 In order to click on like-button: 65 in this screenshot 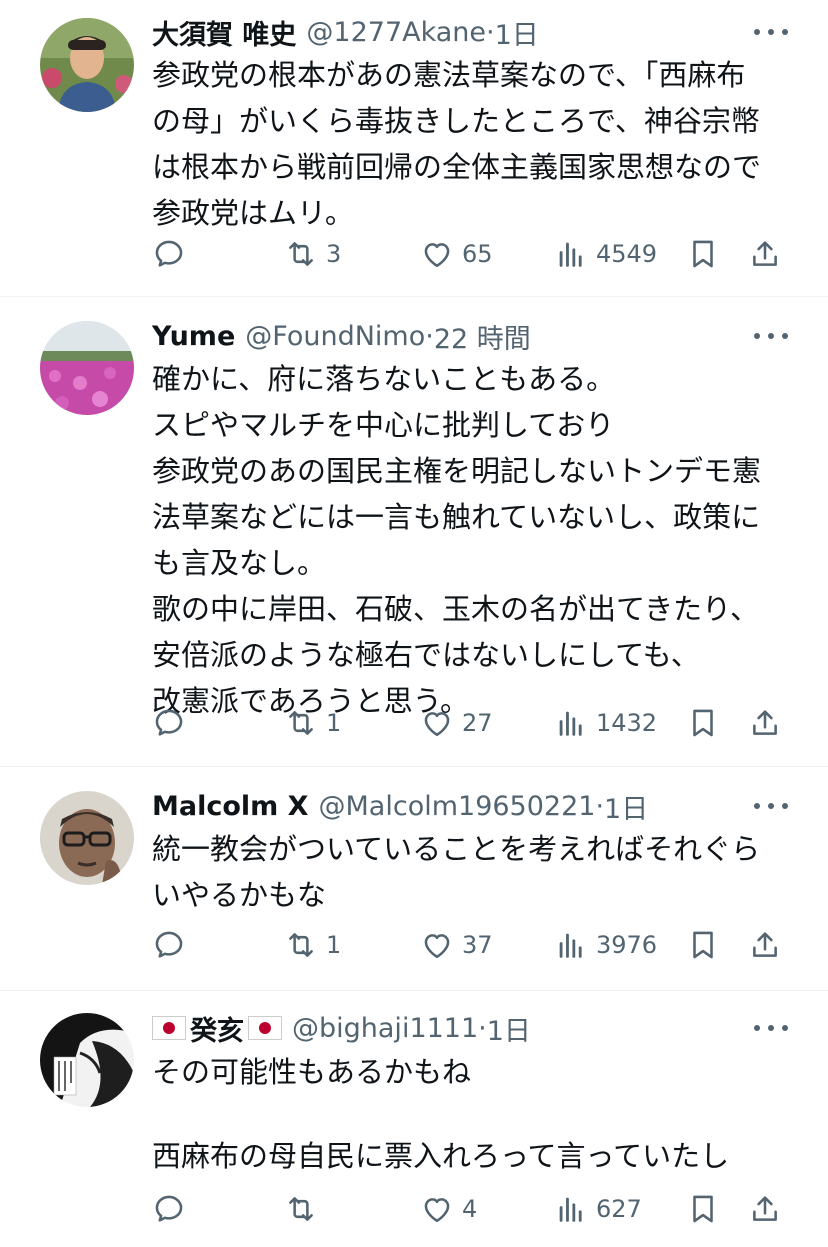, I will do `click(456, 254)`.